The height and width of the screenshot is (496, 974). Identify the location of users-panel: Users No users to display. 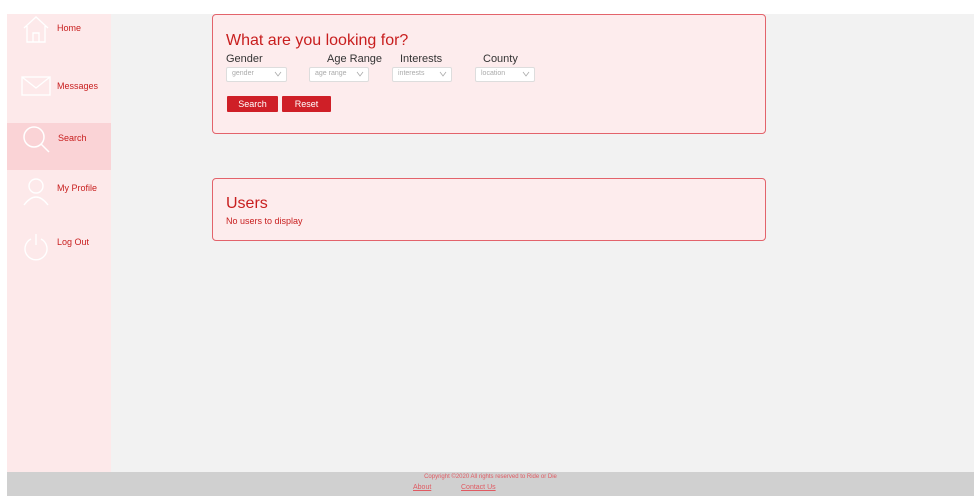
(489, 209).